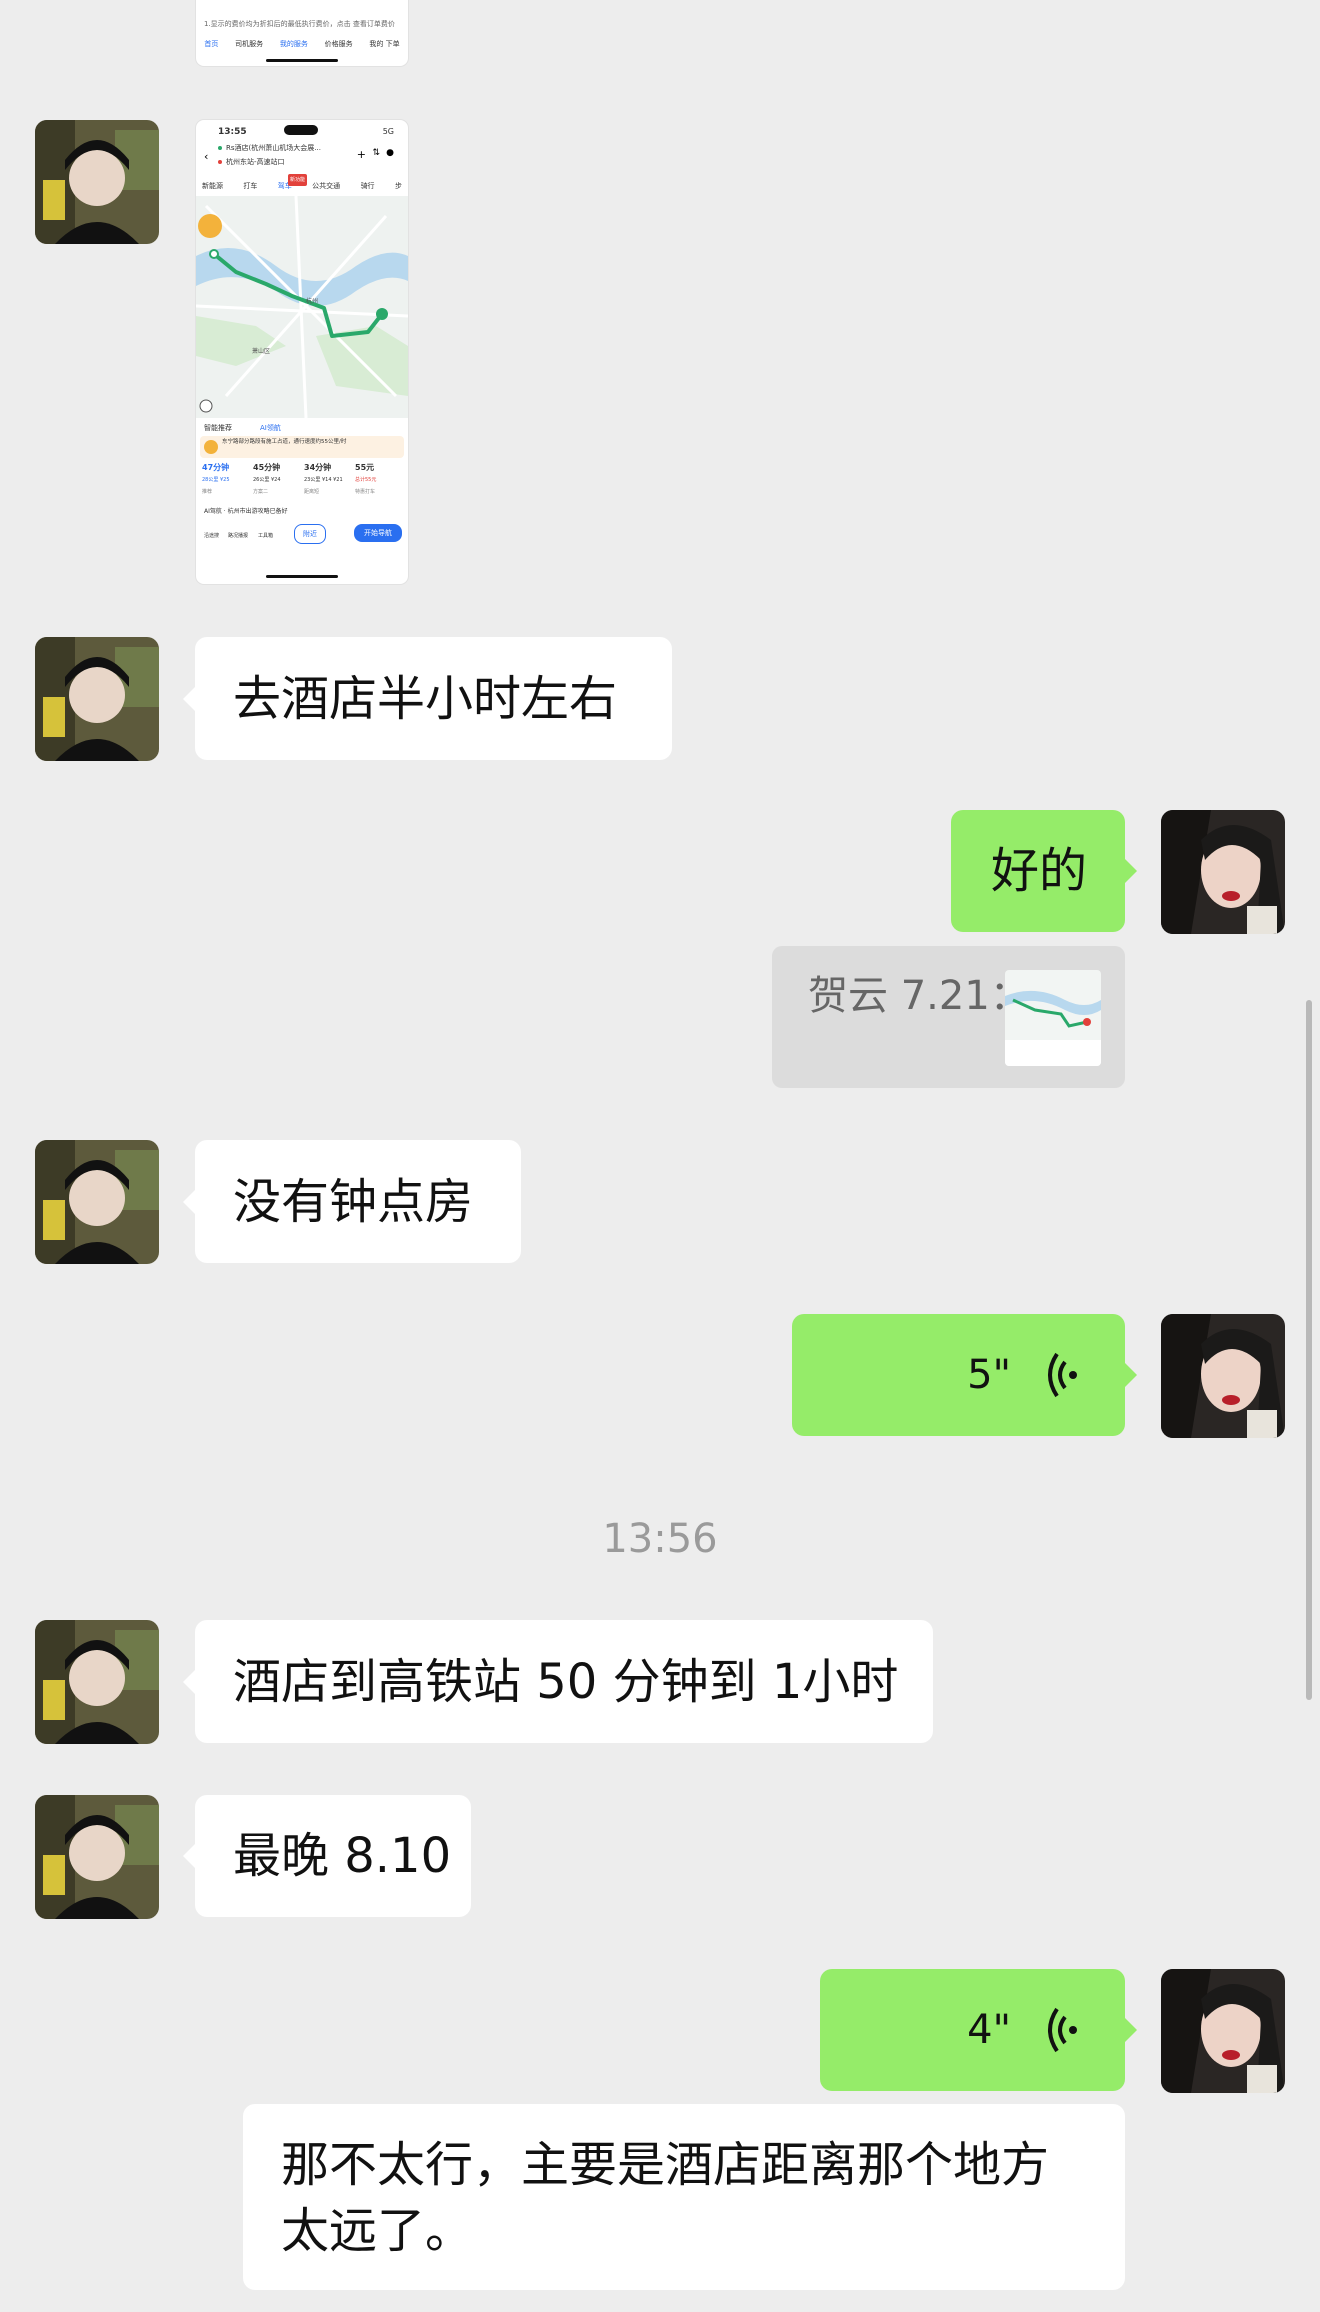 The width and height of the screenshot is (1320, 2312). I want to click on partial-text: 1.显示的费价均为折扣后的最低执行费价，点击 查看订单费价, so click(299, 24).